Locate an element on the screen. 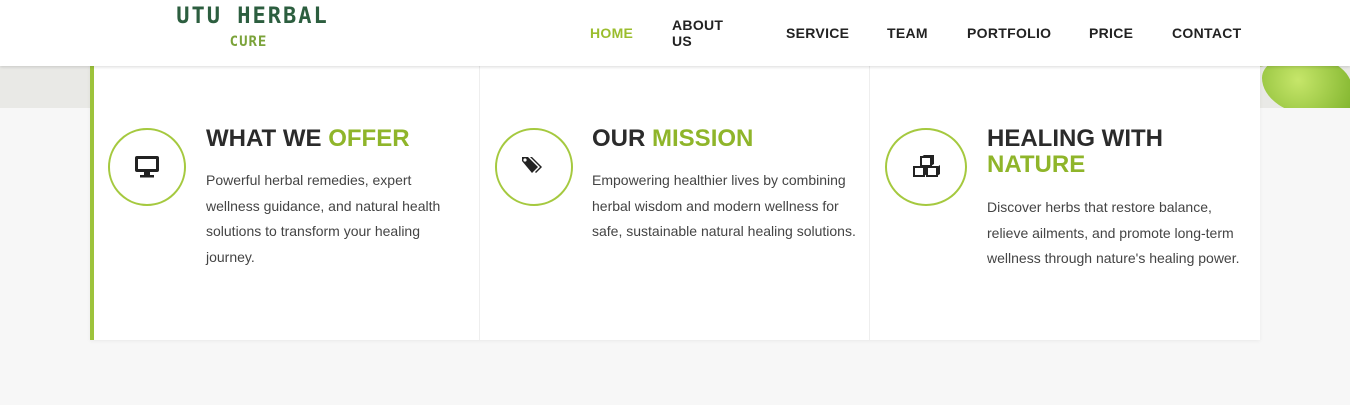  cubes-icon is located at coordinates (926, 166).